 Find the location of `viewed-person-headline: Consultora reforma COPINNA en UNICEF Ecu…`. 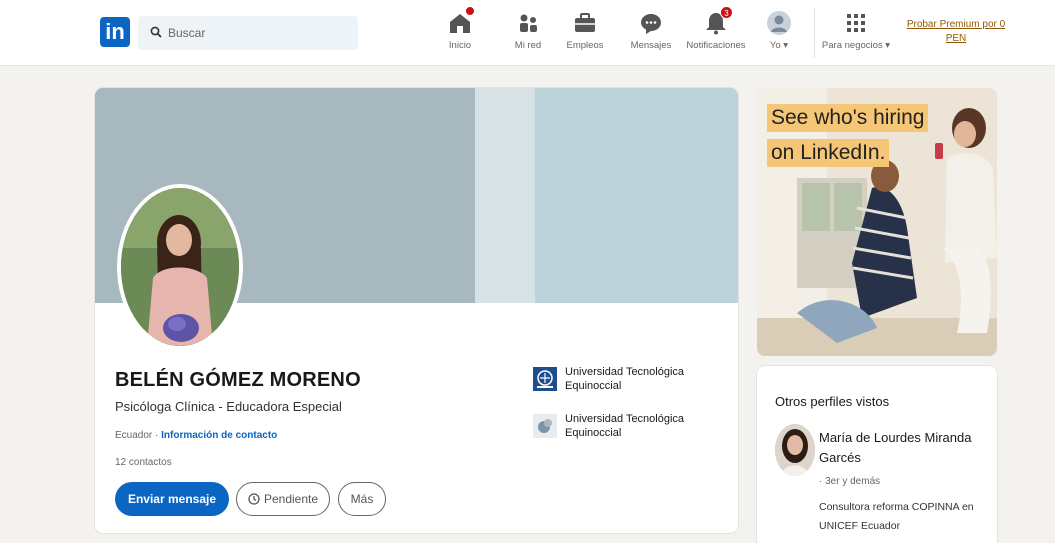

viewed-person-headline: Consultora reforma COPINNA en UNICEF Ecu… is located at coordinates (896, 516).